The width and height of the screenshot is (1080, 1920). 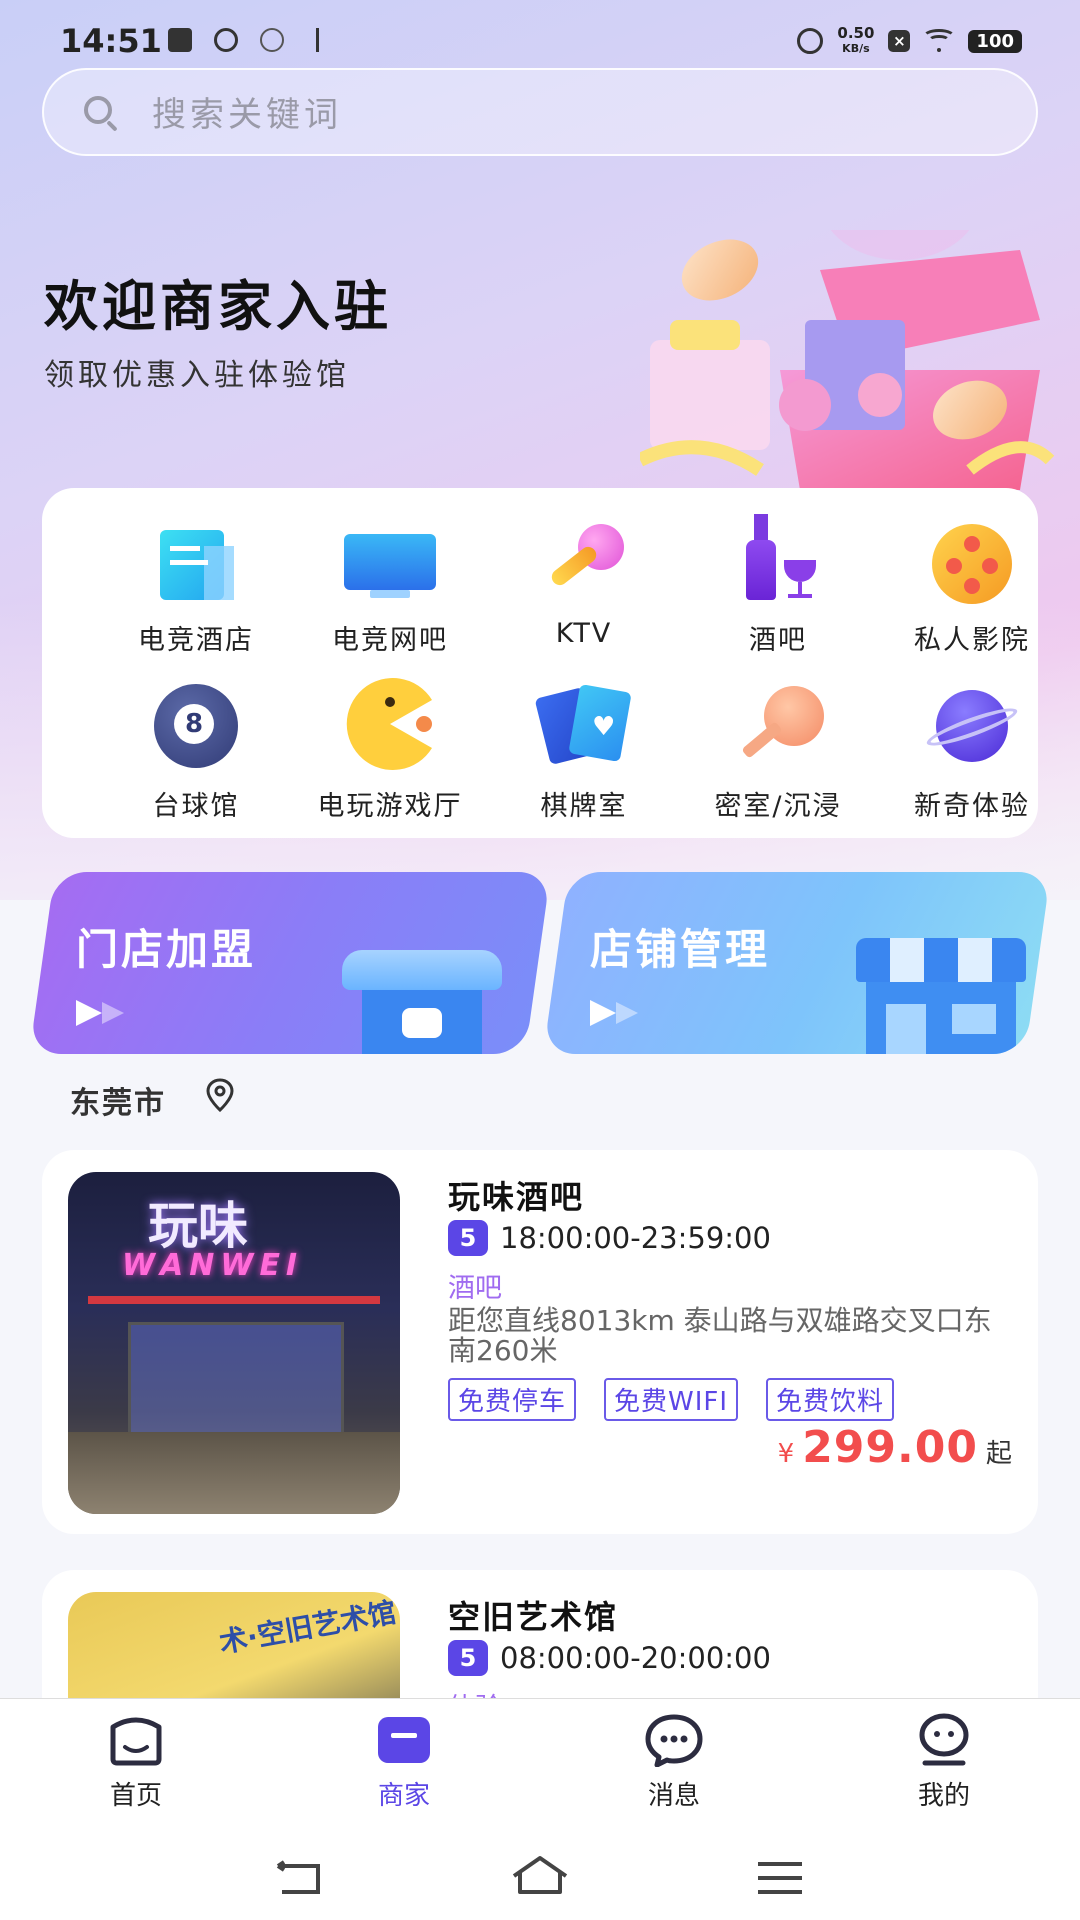 I want to click on hotel-icon, so click(x=196, y=558).